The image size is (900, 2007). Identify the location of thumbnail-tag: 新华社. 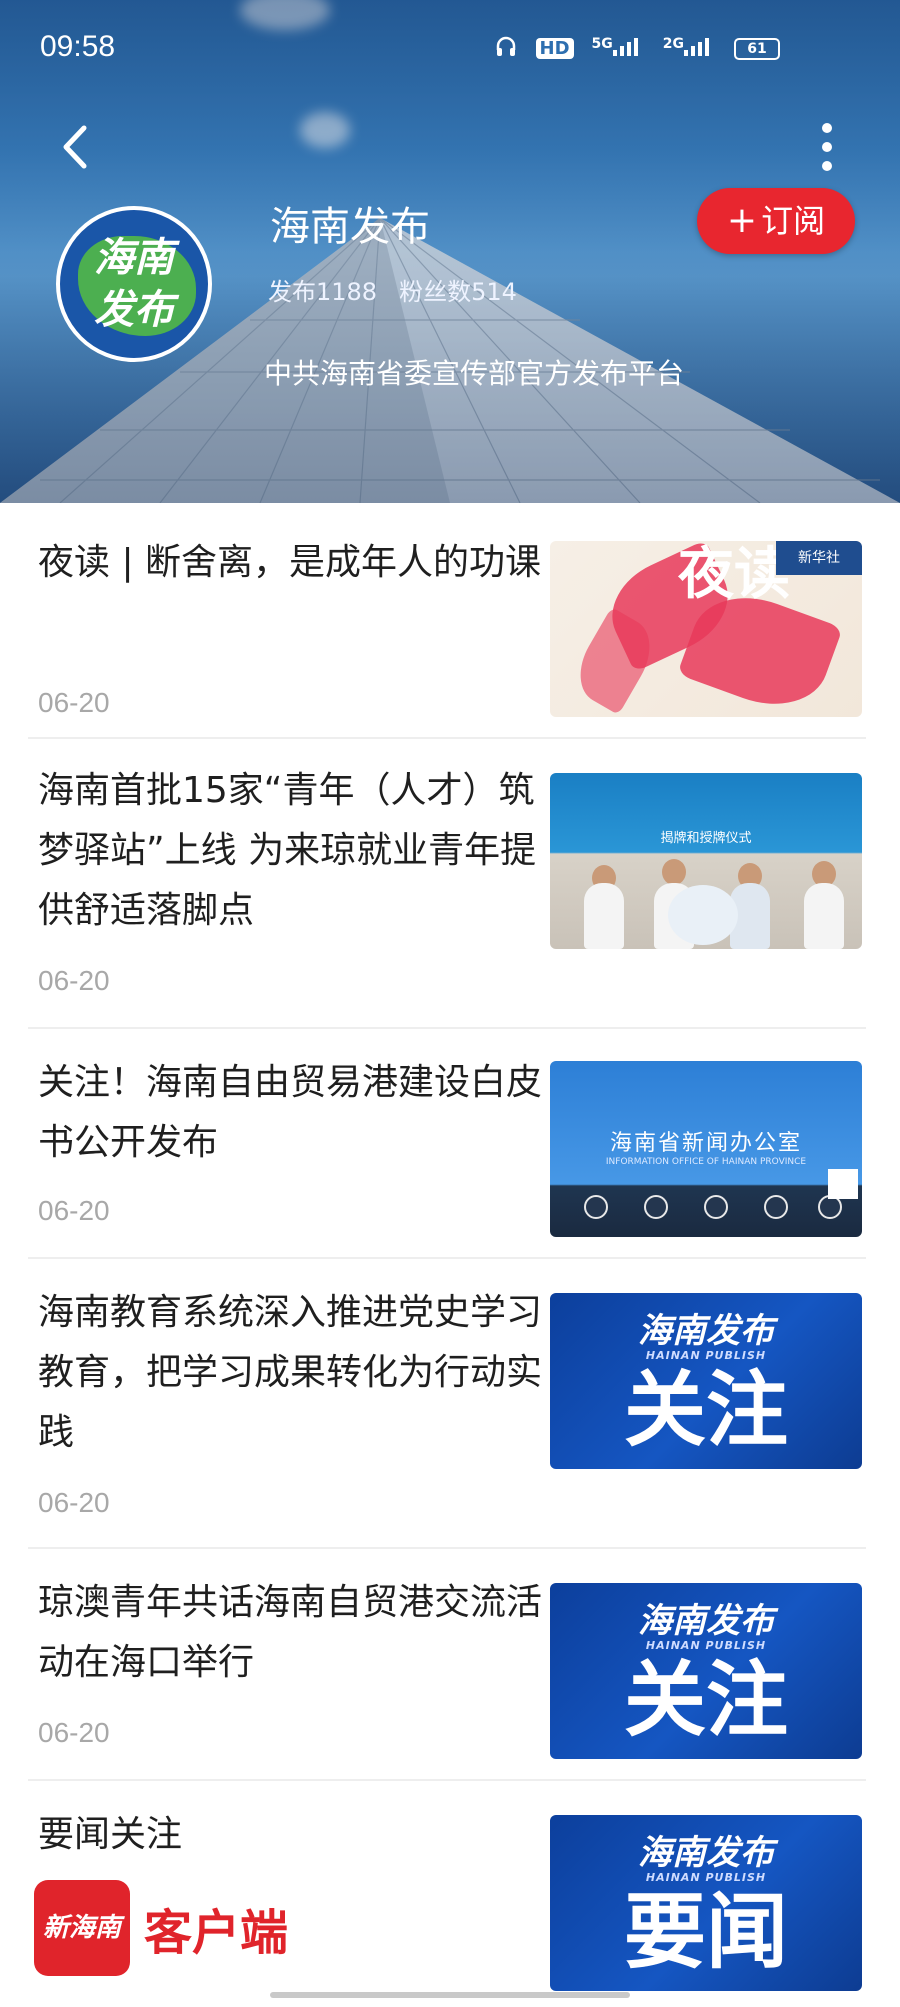
(819, 558).